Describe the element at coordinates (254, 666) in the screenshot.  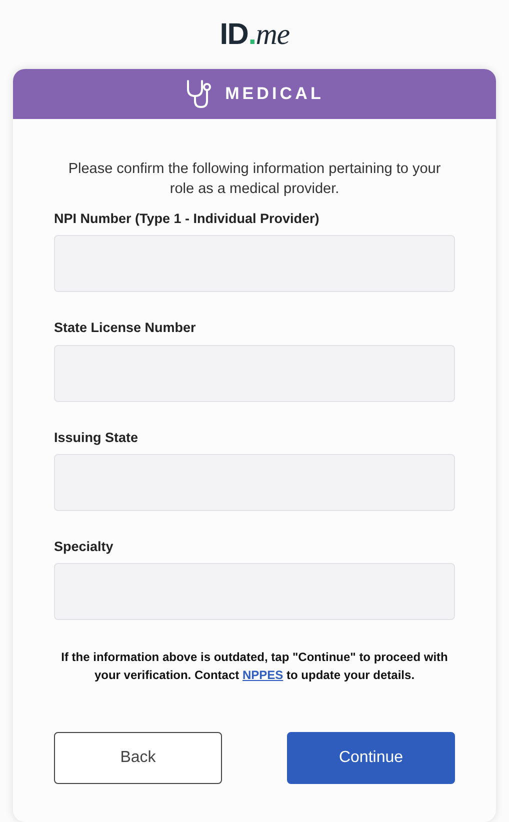
I see `info-note: If the information above is outdated, tap "Continue" to proceed with your verification. Contact NPPES to update your details.` at that location.